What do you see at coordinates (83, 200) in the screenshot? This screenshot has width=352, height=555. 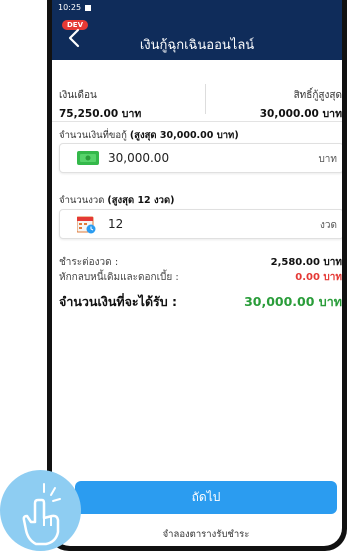 I see `installments-label-text: จำนวนงวด` at bounding box center [83, 200].